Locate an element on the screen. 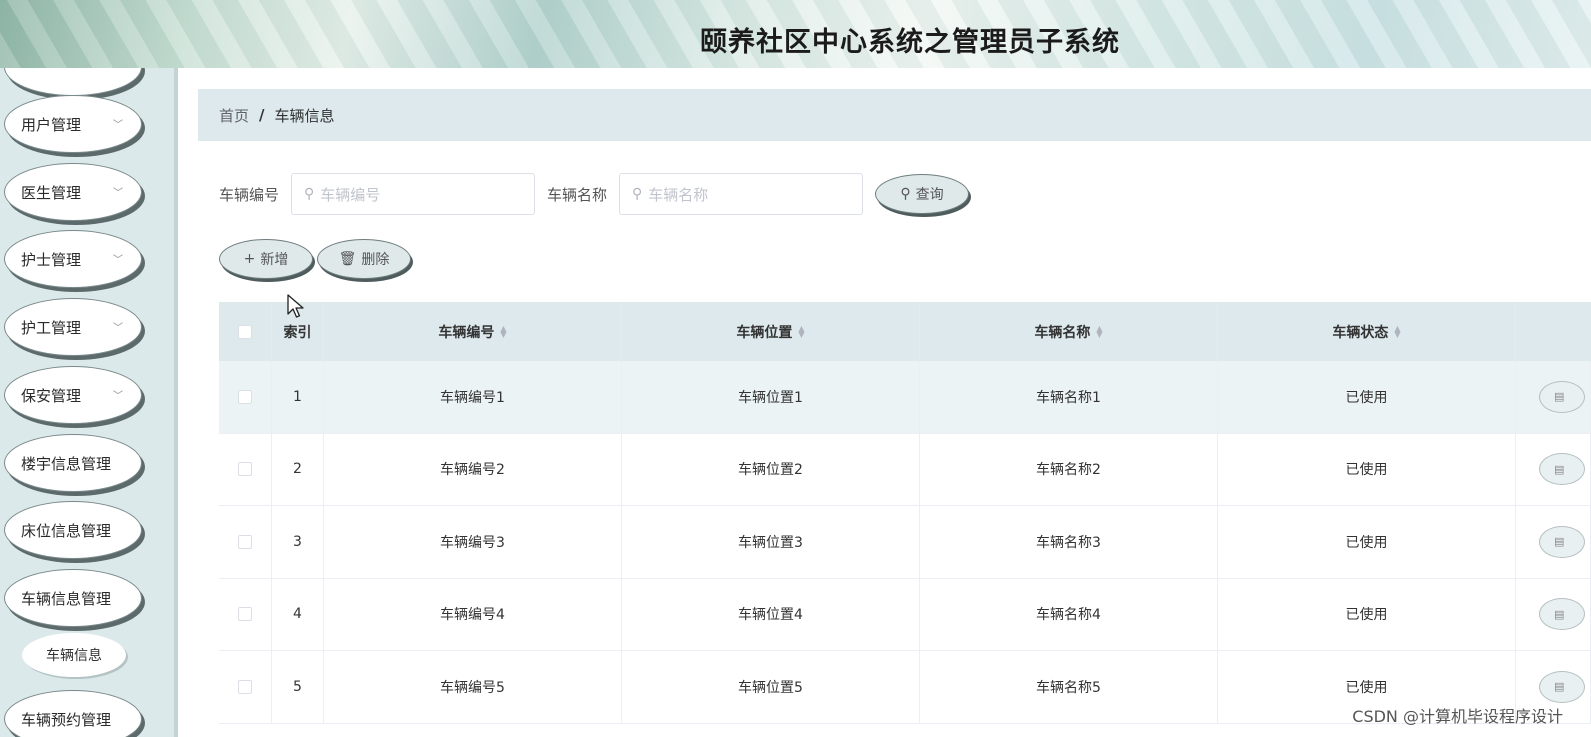  sidebar-subitem-vehicle-info: 车辆信息 is located at coordinates (74, 655).